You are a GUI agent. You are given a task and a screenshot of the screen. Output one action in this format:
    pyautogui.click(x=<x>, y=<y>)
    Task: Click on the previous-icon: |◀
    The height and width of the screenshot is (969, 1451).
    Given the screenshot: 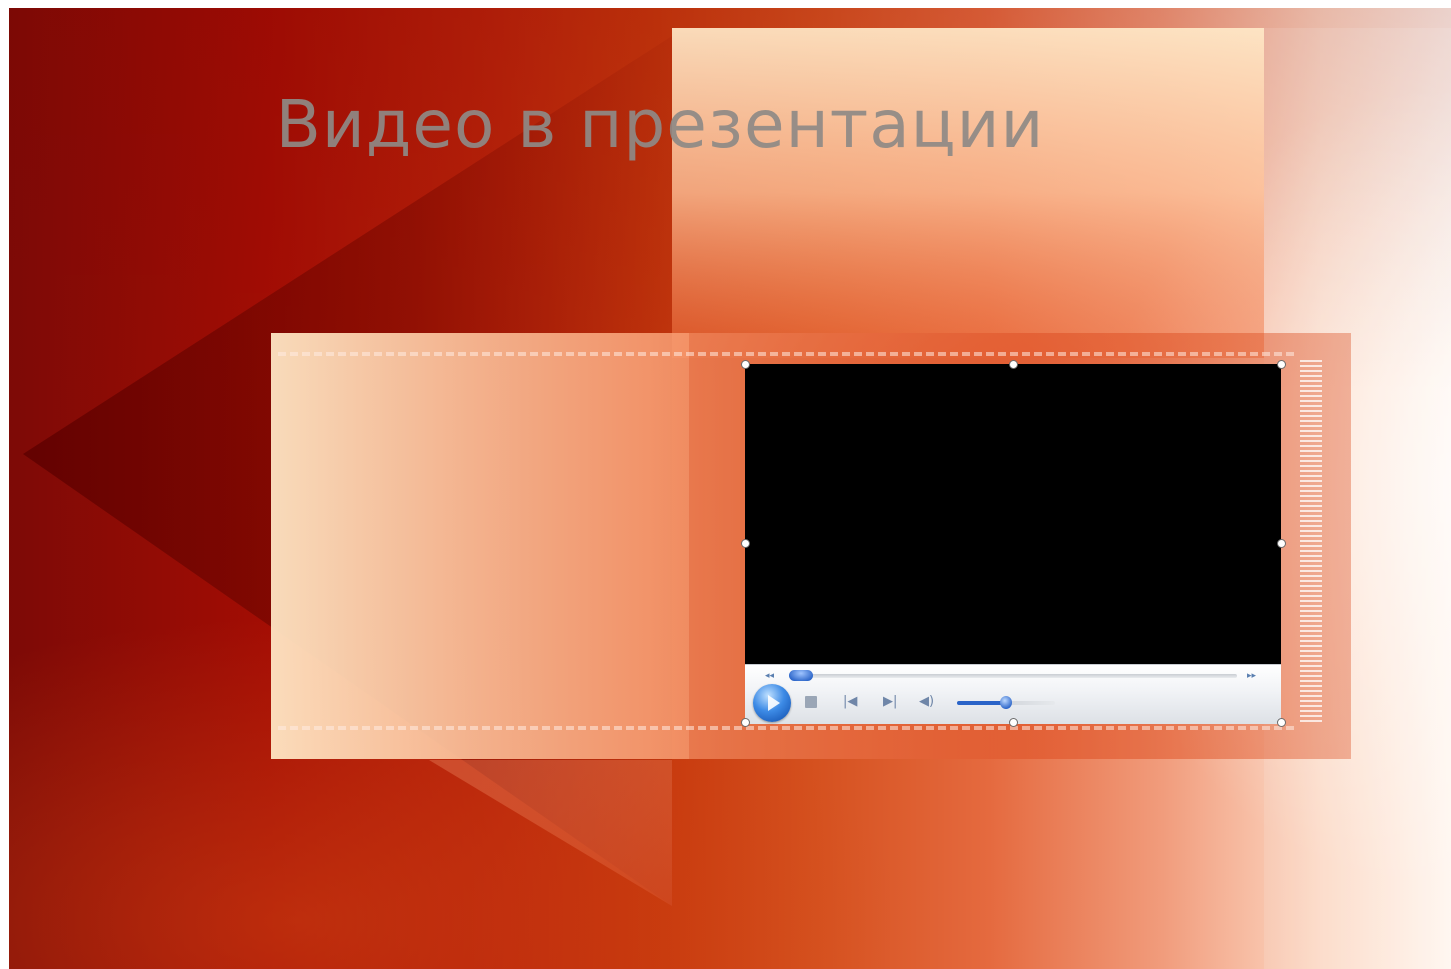 What is the action you would take?
    pyautogui.click(x=850, y=702)
    